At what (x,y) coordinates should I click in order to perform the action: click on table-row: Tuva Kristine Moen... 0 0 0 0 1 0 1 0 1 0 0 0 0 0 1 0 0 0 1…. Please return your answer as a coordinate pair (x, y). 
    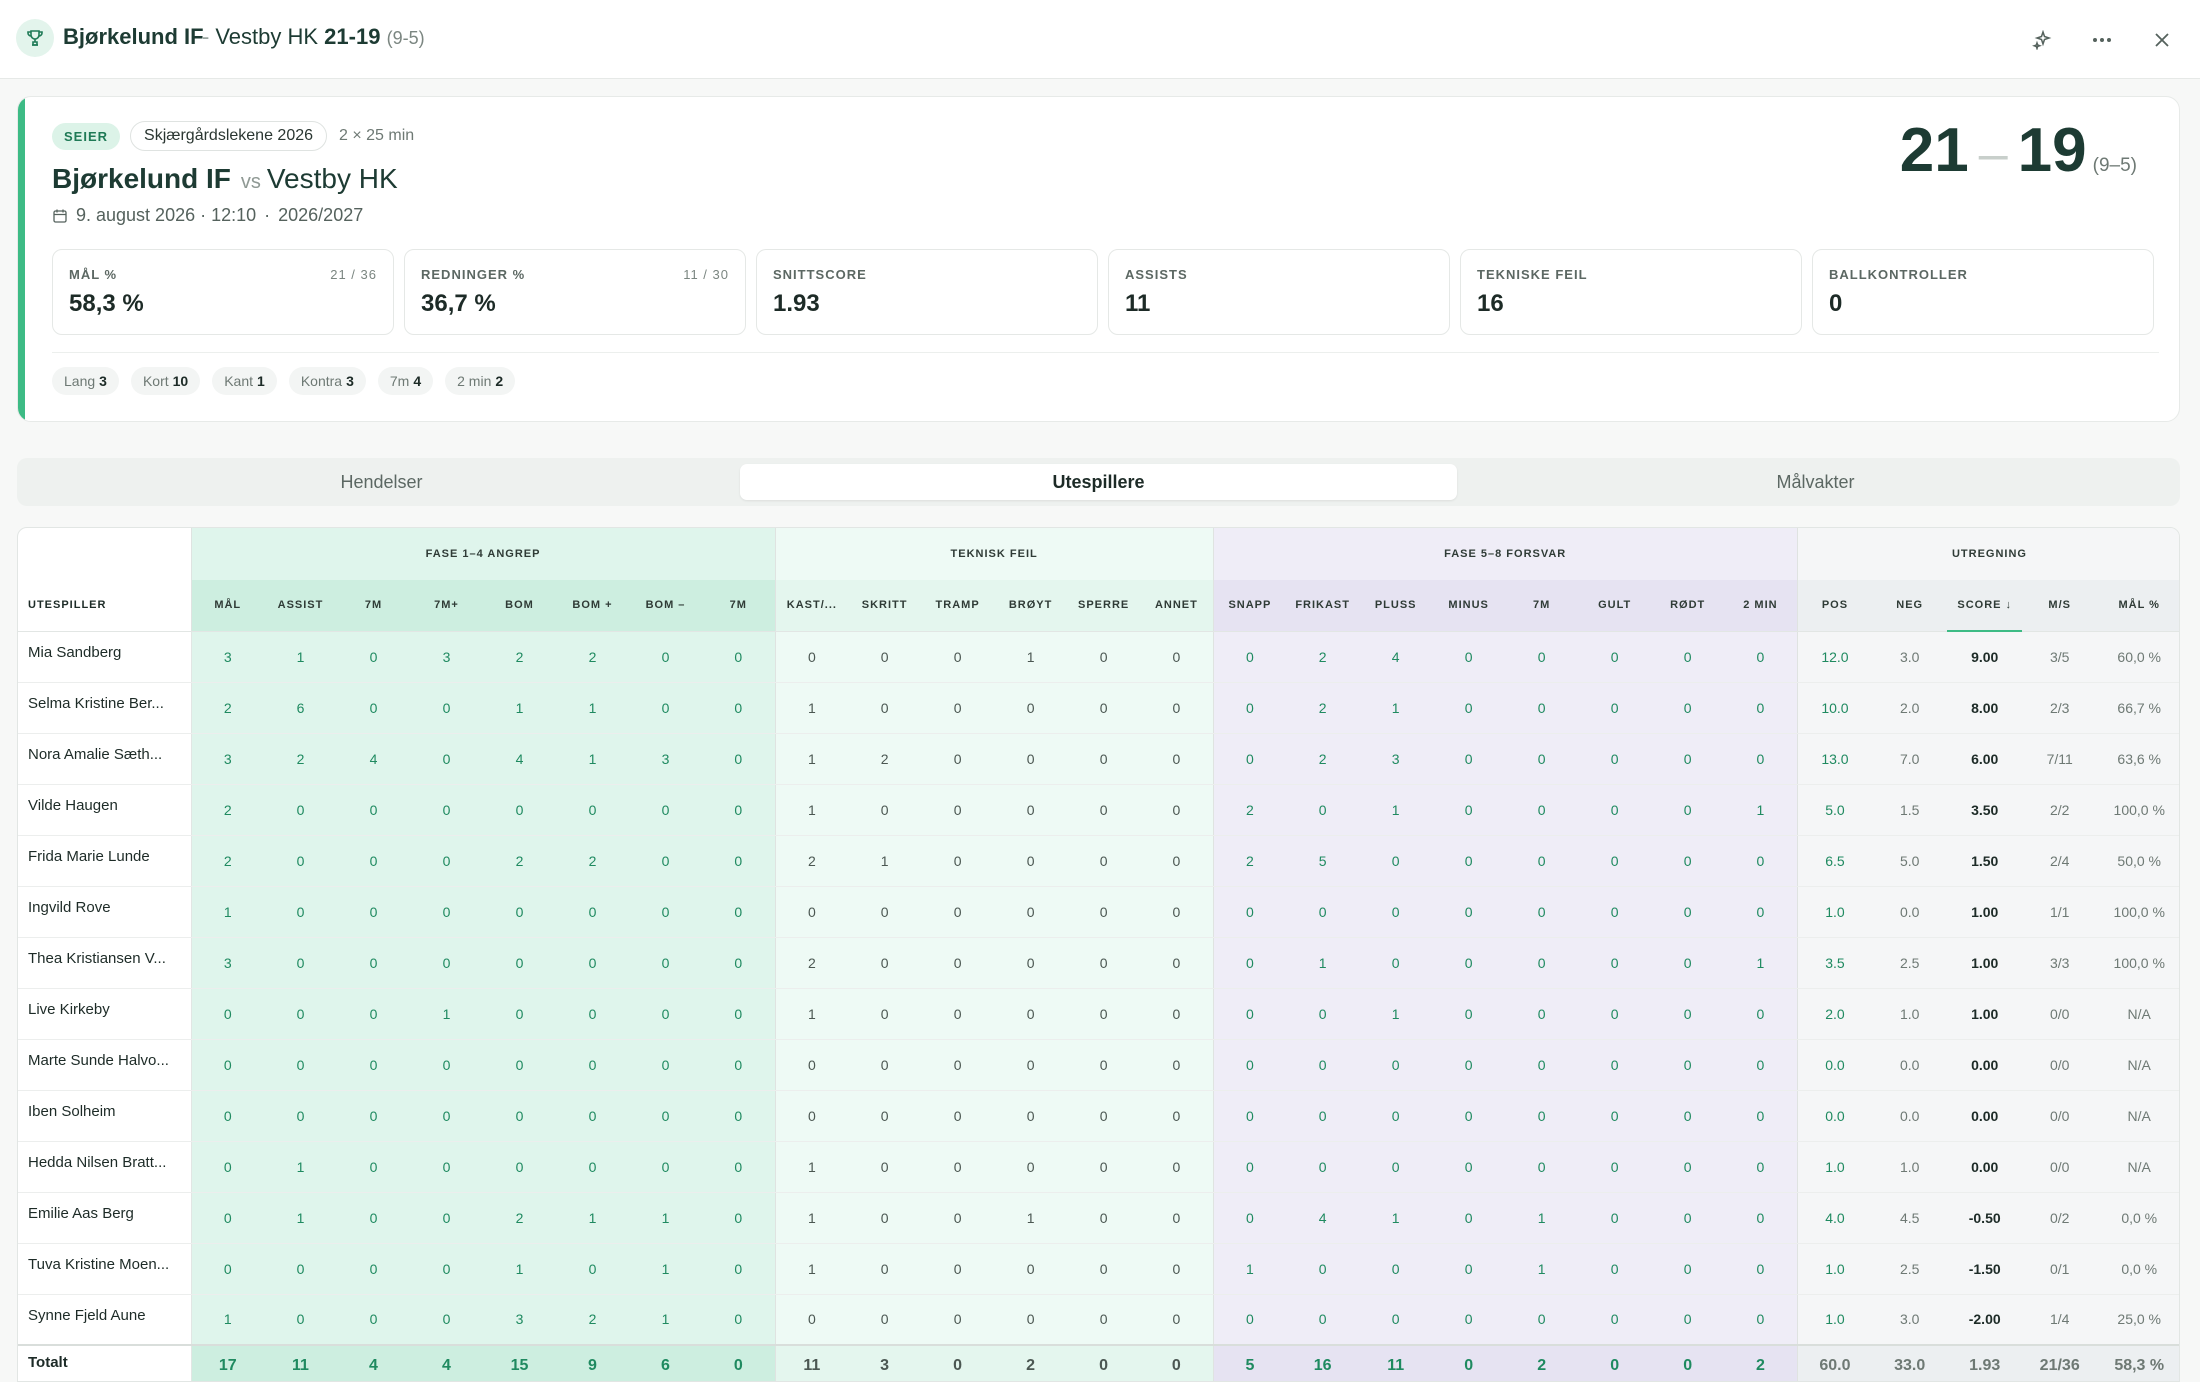
    Looking at the image, I should click on (1098, 1269).